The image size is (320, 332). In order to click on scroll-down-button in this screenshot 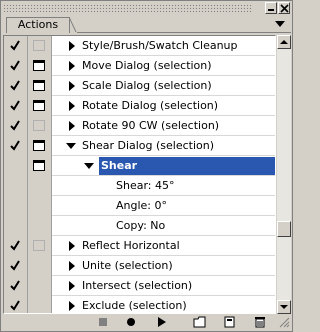, I will do `click(284, 307)`.